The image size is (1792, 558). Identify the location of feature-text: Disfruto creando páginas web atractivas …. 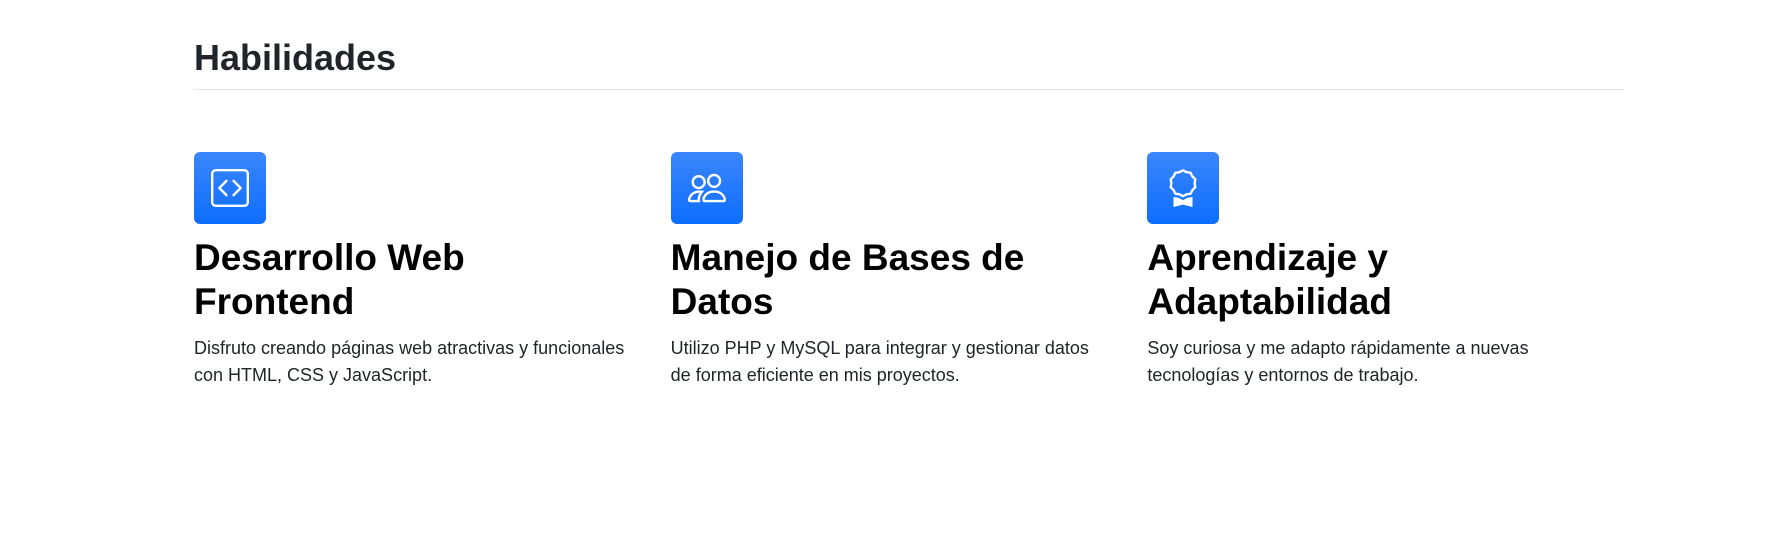
(409, 361).